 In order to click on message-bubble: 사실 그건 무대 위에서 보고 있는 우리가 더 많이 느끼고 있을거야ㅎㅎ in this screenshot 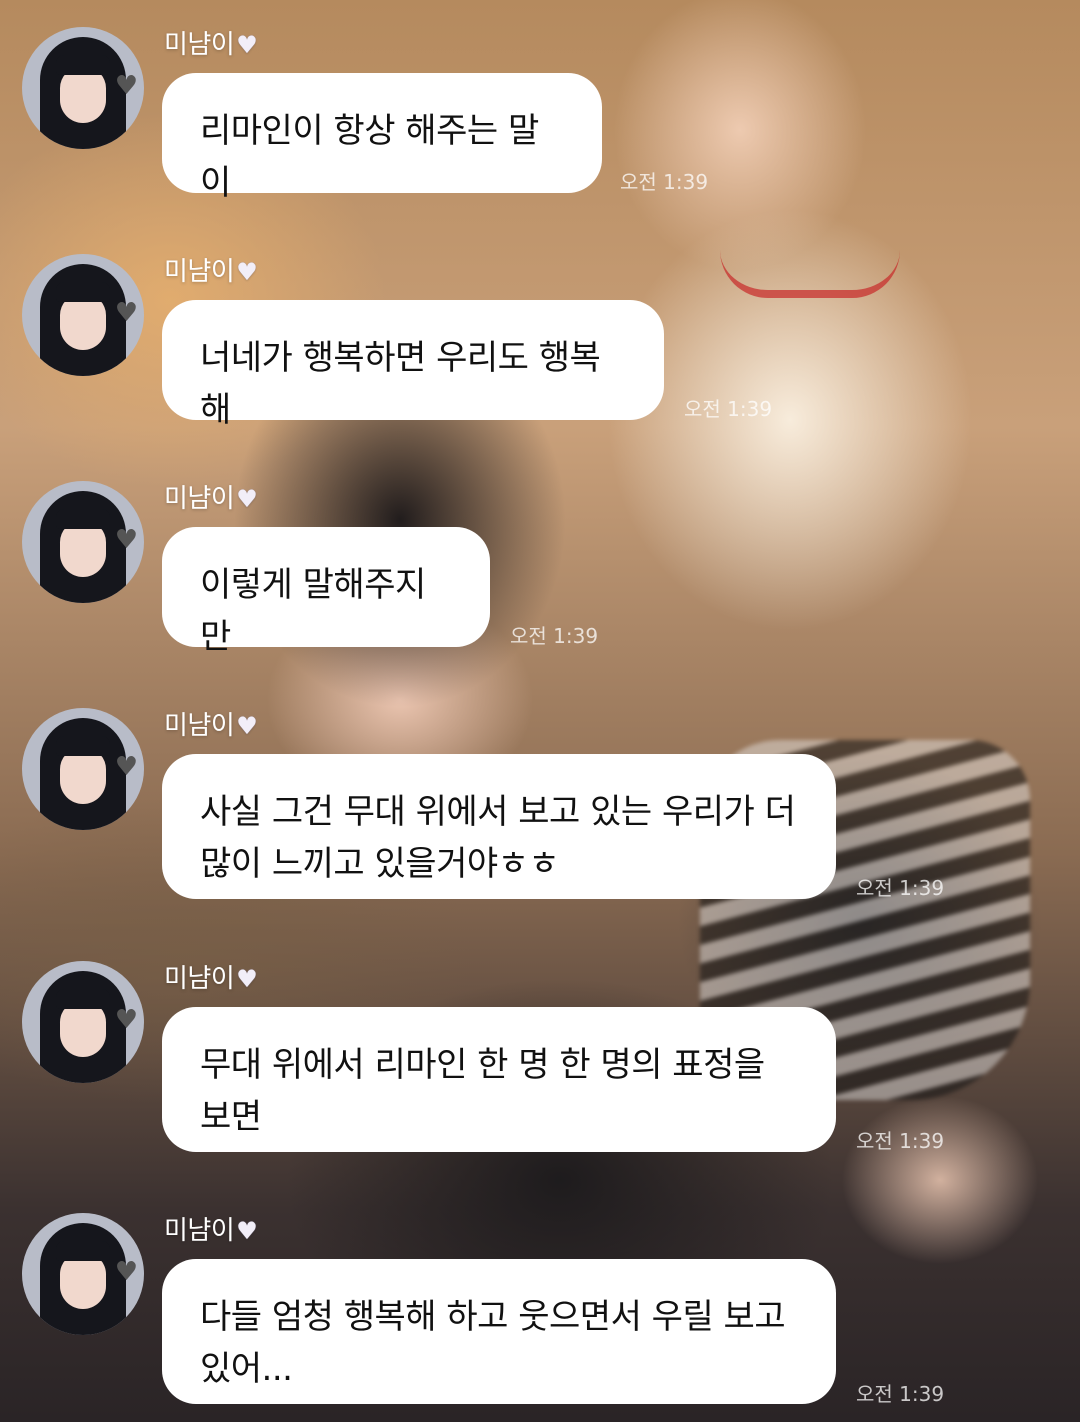, I will do `click(499, 826)`.